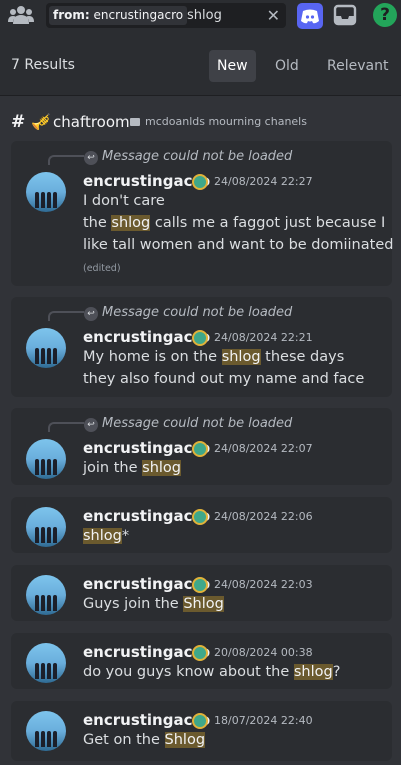 The width and height of the screenshot is (401, 765). Describe the element at coordinates (102, 268) in the screenshot. I see `edited-label: (edited)` at that location.